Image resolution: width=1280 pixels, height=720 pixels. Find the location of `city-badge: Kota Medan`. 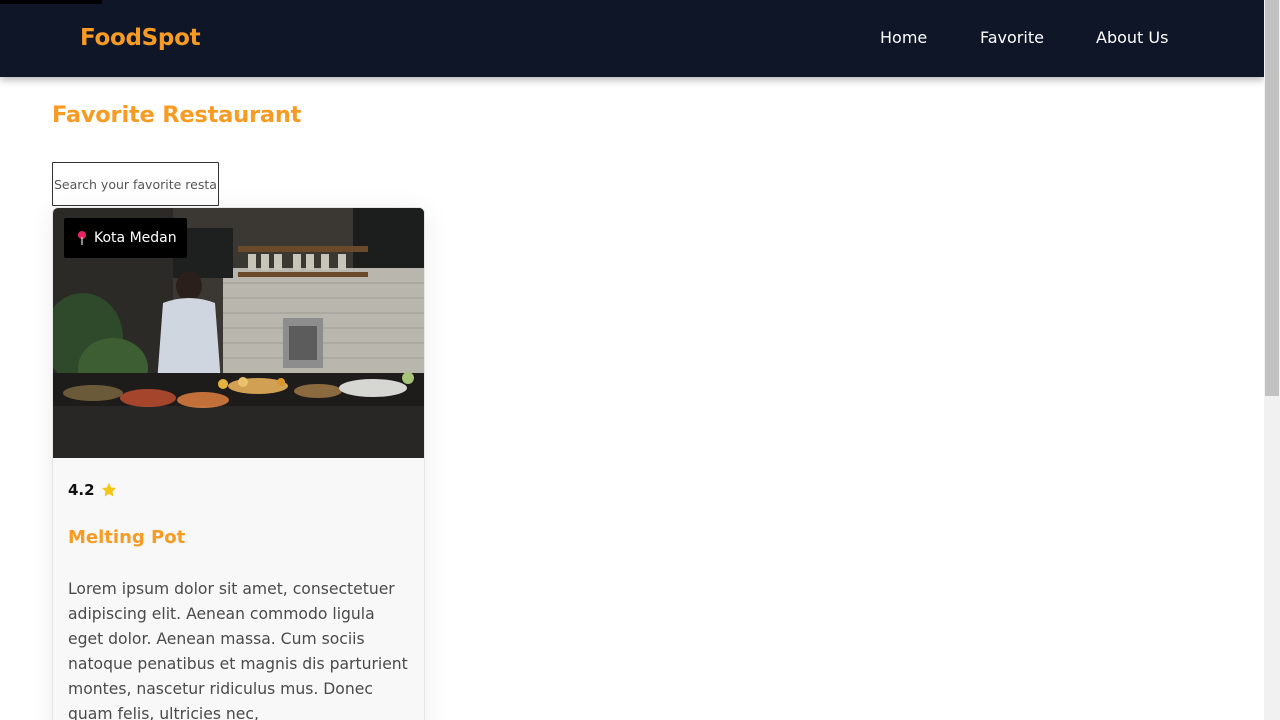

city-badge: Kota Medan is located at coordinates (125, 238).